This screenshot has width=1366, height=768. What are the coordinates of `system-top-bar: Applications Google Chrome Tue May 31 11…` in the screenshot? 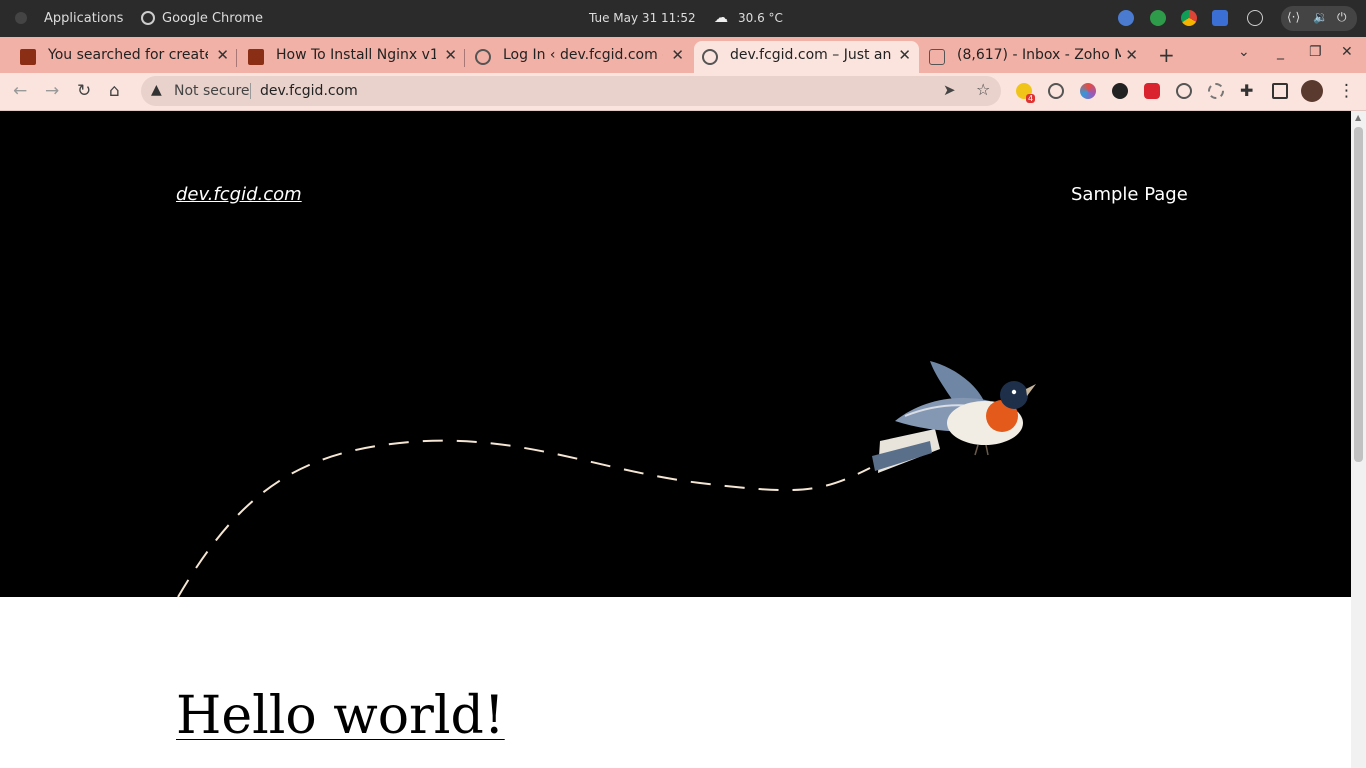 It's located at (683, 18).